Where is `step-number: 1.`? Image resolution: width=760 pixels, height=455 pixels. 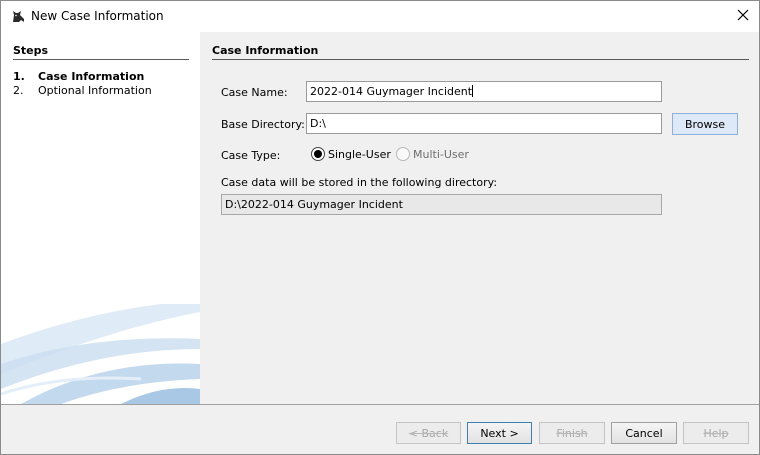
step-number: 1. is located at coordinates (19, 76).